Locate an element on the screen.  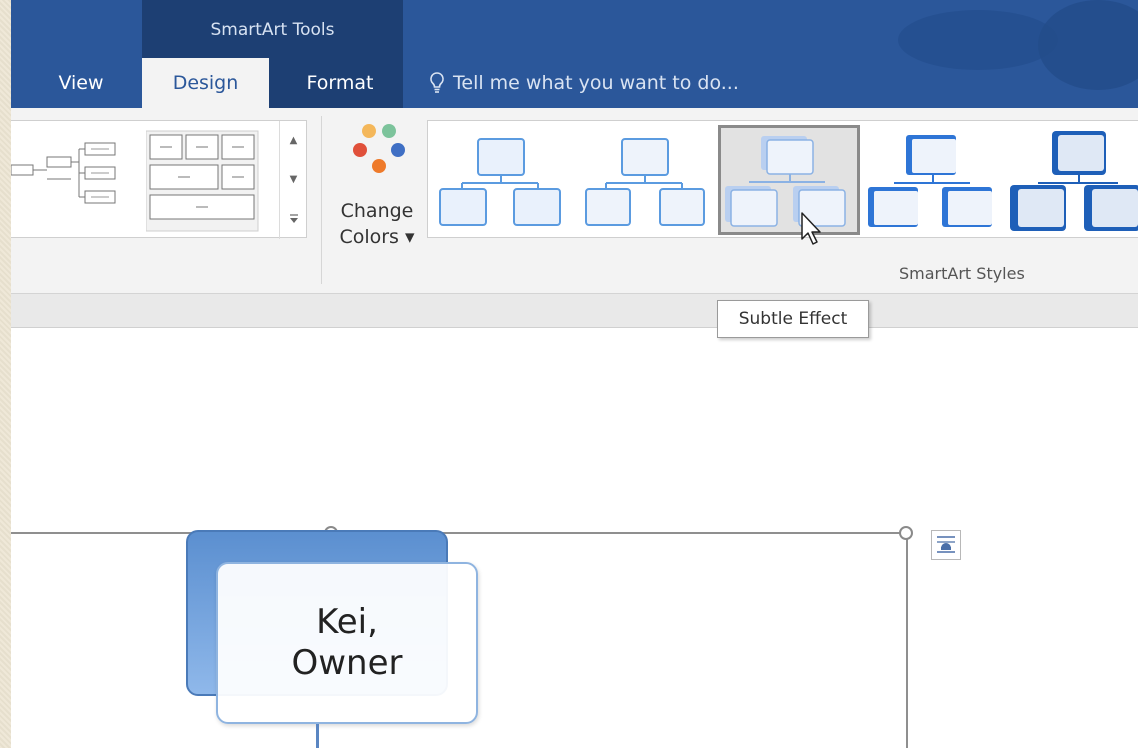
more-button is located at coordinates (293, 218).